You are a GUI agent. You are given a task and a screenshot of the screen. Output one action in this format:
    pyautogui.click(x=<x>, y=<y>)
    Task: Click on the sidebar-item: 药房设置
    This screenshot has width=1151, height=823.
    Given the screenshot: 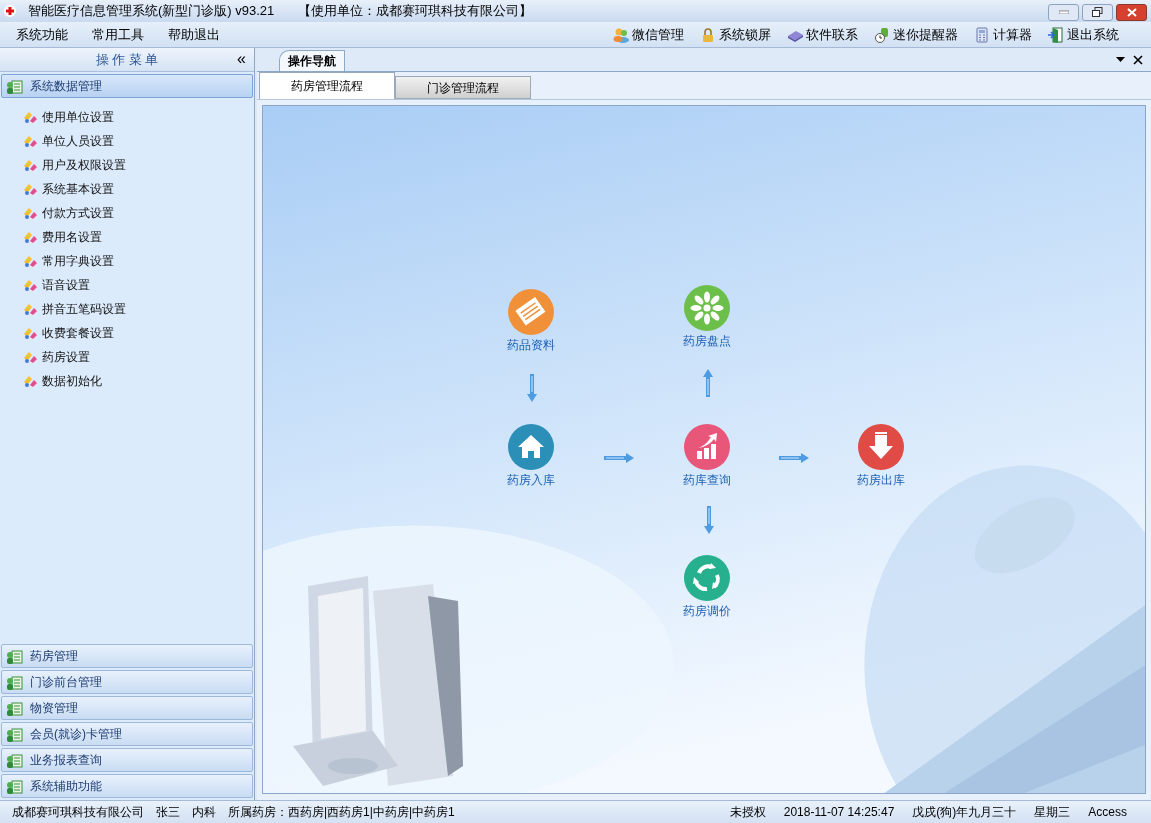 What is the action you would take?
    pyautogui.click(x=127, y=357)
    